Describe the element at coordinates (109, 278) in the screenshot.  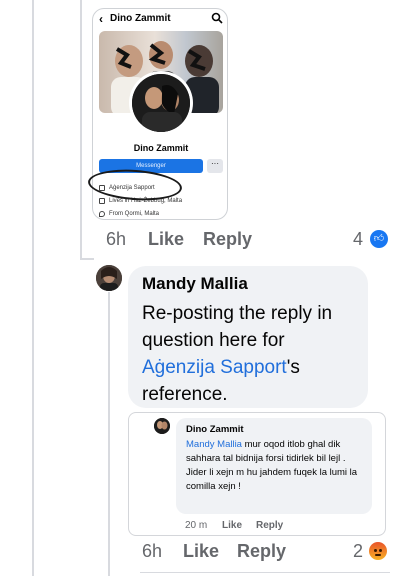
I see `commenter-avatar` at that location.